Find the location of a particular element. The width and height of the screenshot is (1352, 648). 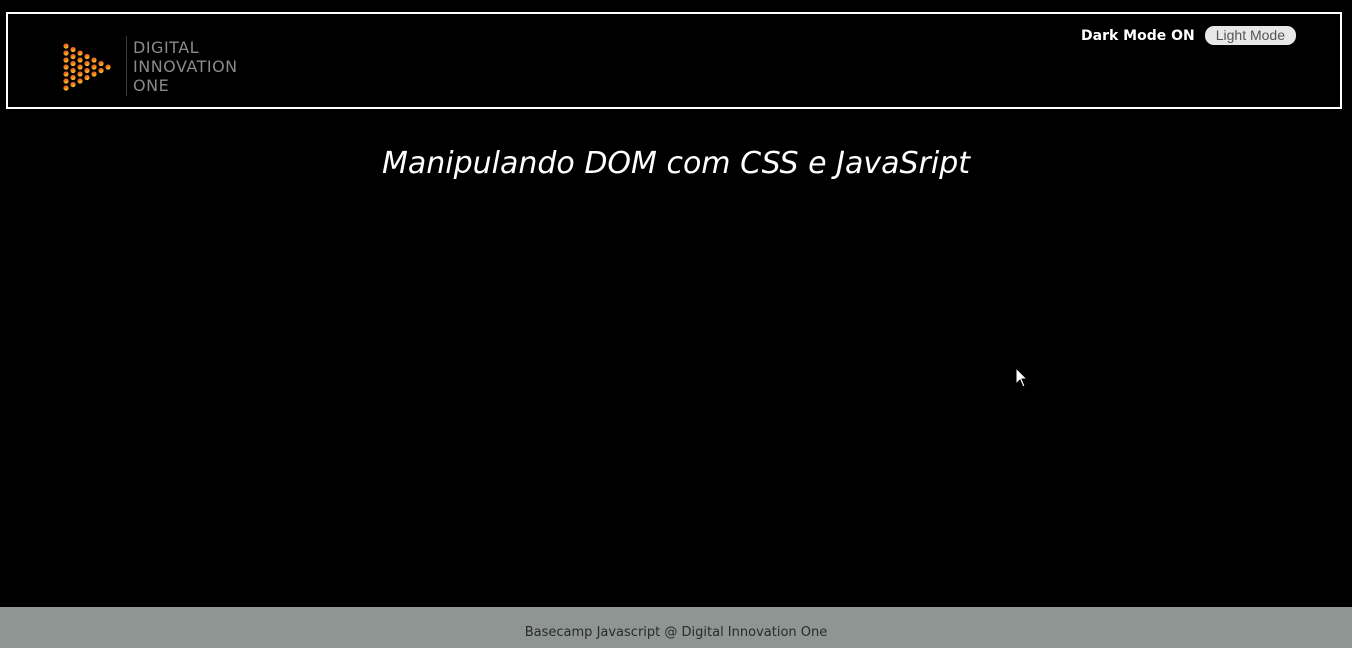

theme-switcher: Dark Mode ON Light Mode is located at coordinates (1188, 35).